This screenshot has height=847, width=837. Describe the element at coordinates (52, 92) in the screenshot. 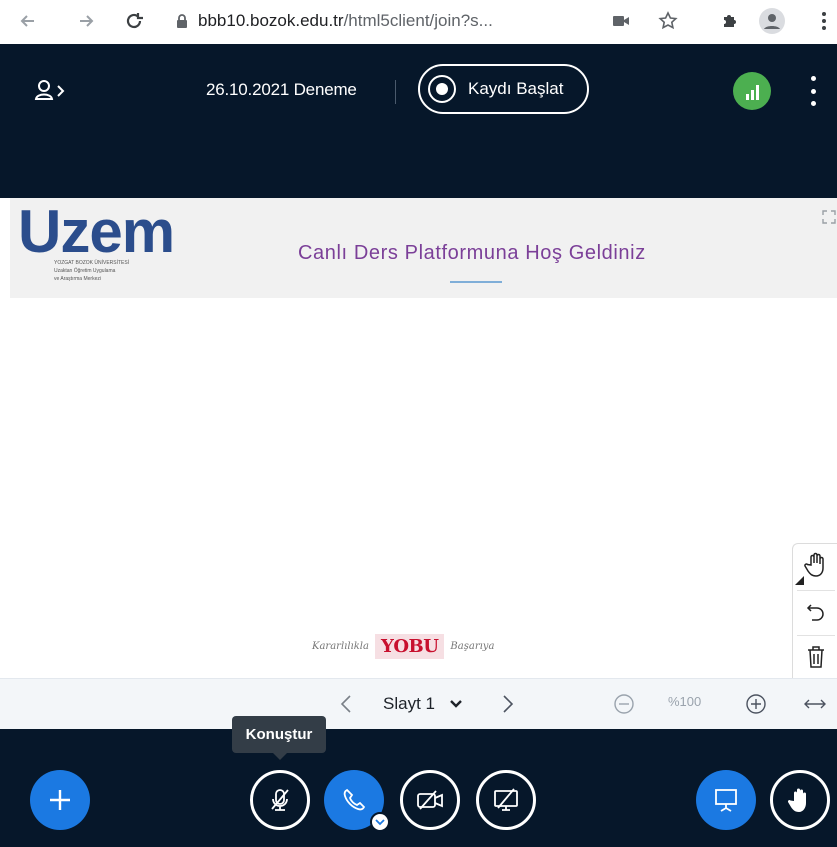

I see `users-list-toggle-icon` at that location.